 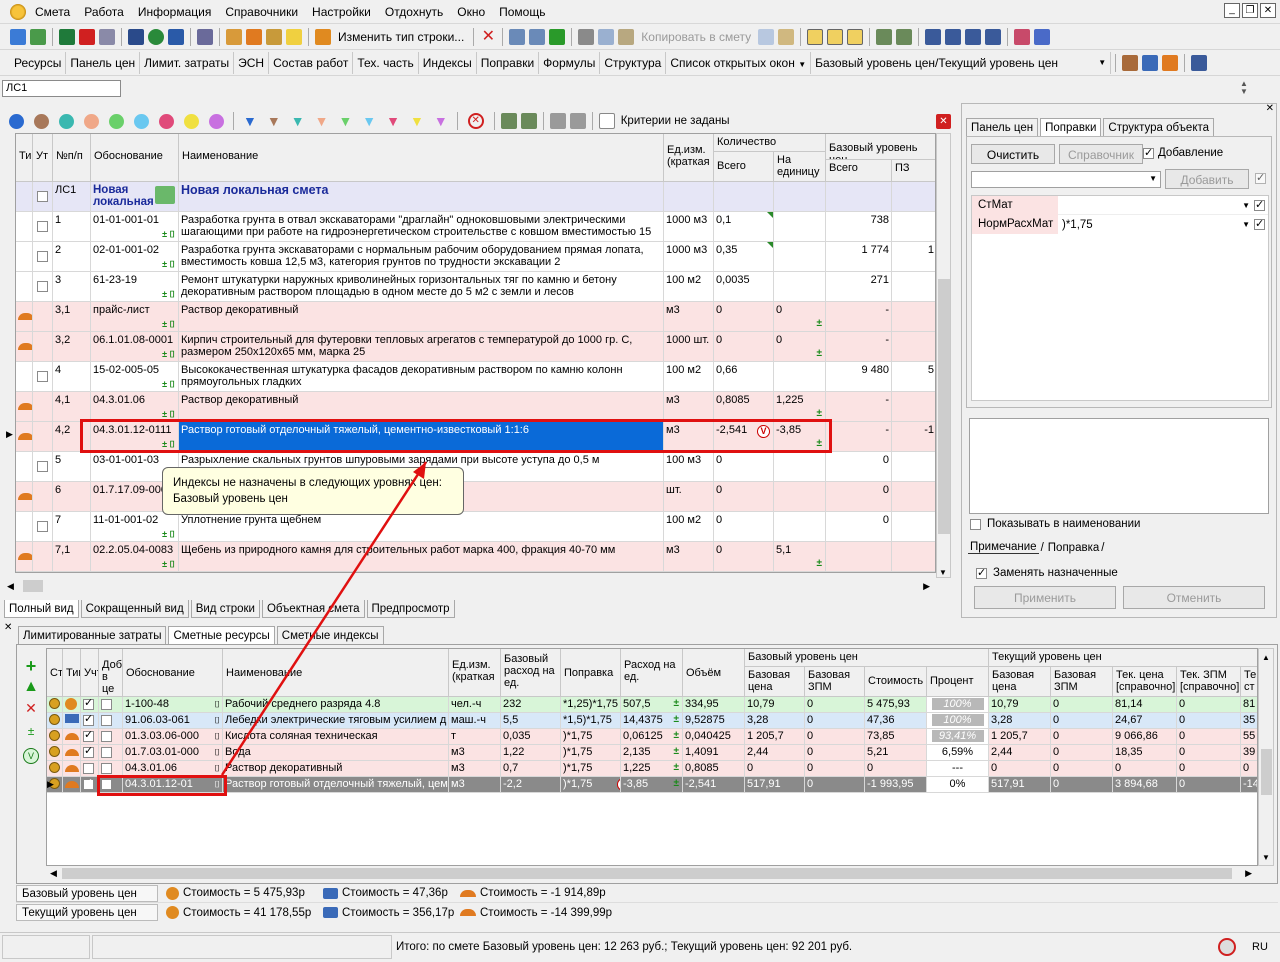 What do you see at coordinates (106, 704) in the screenshot?
I see `res-add-checkbox` at bounding box center [106, 704].